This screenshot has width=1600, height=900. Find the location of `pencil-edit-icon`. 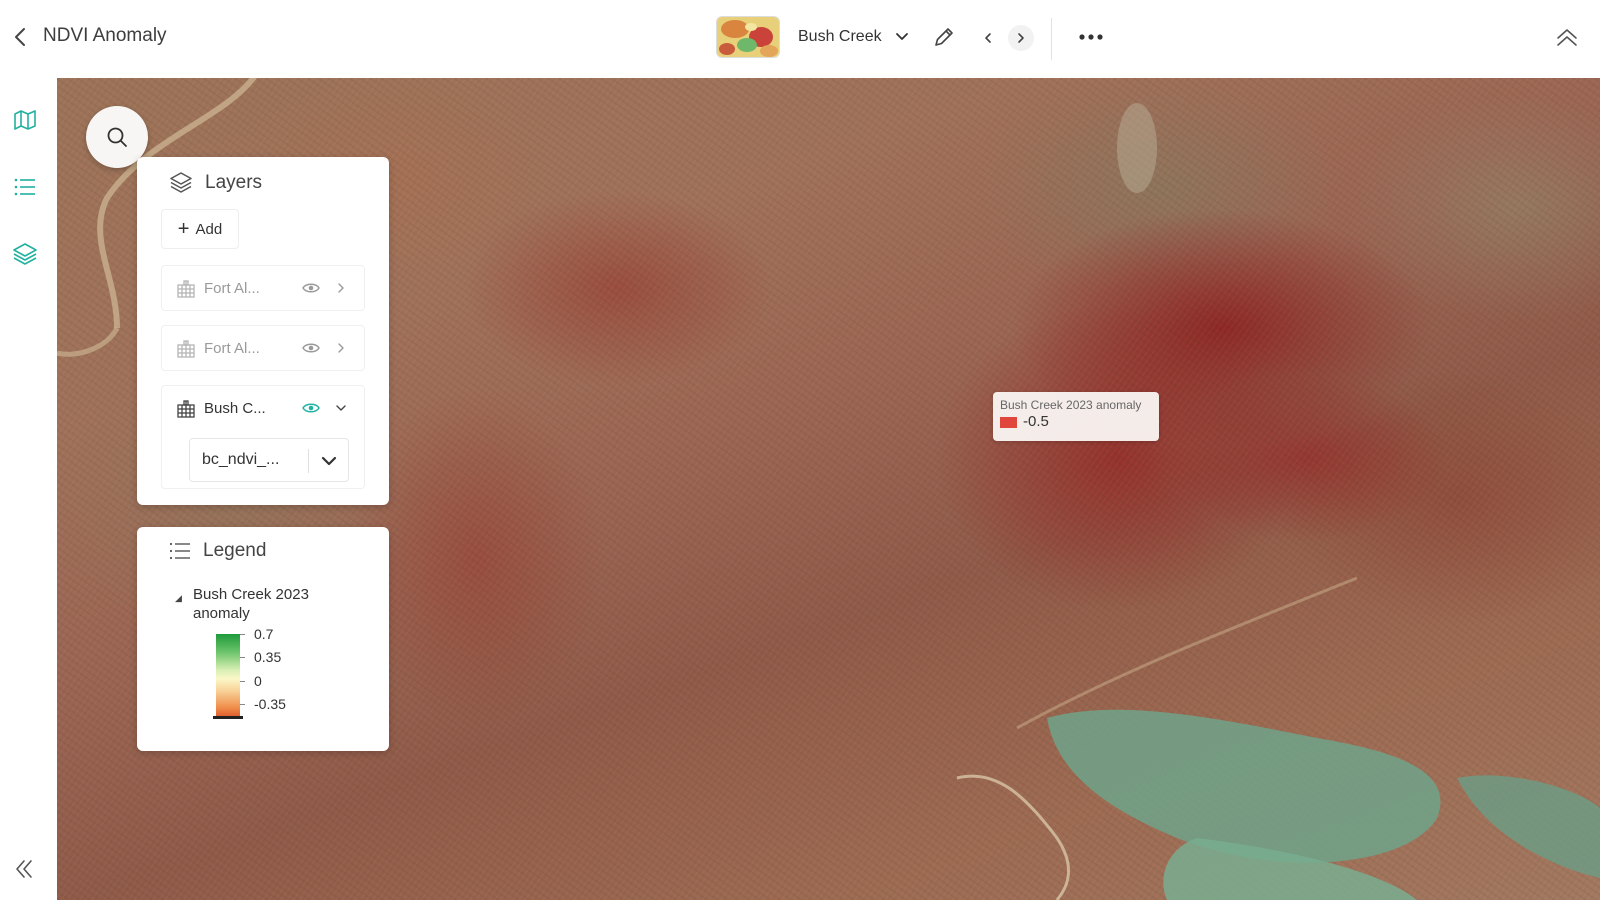

pencil-edit-icon is located at coordinates (944, 37).